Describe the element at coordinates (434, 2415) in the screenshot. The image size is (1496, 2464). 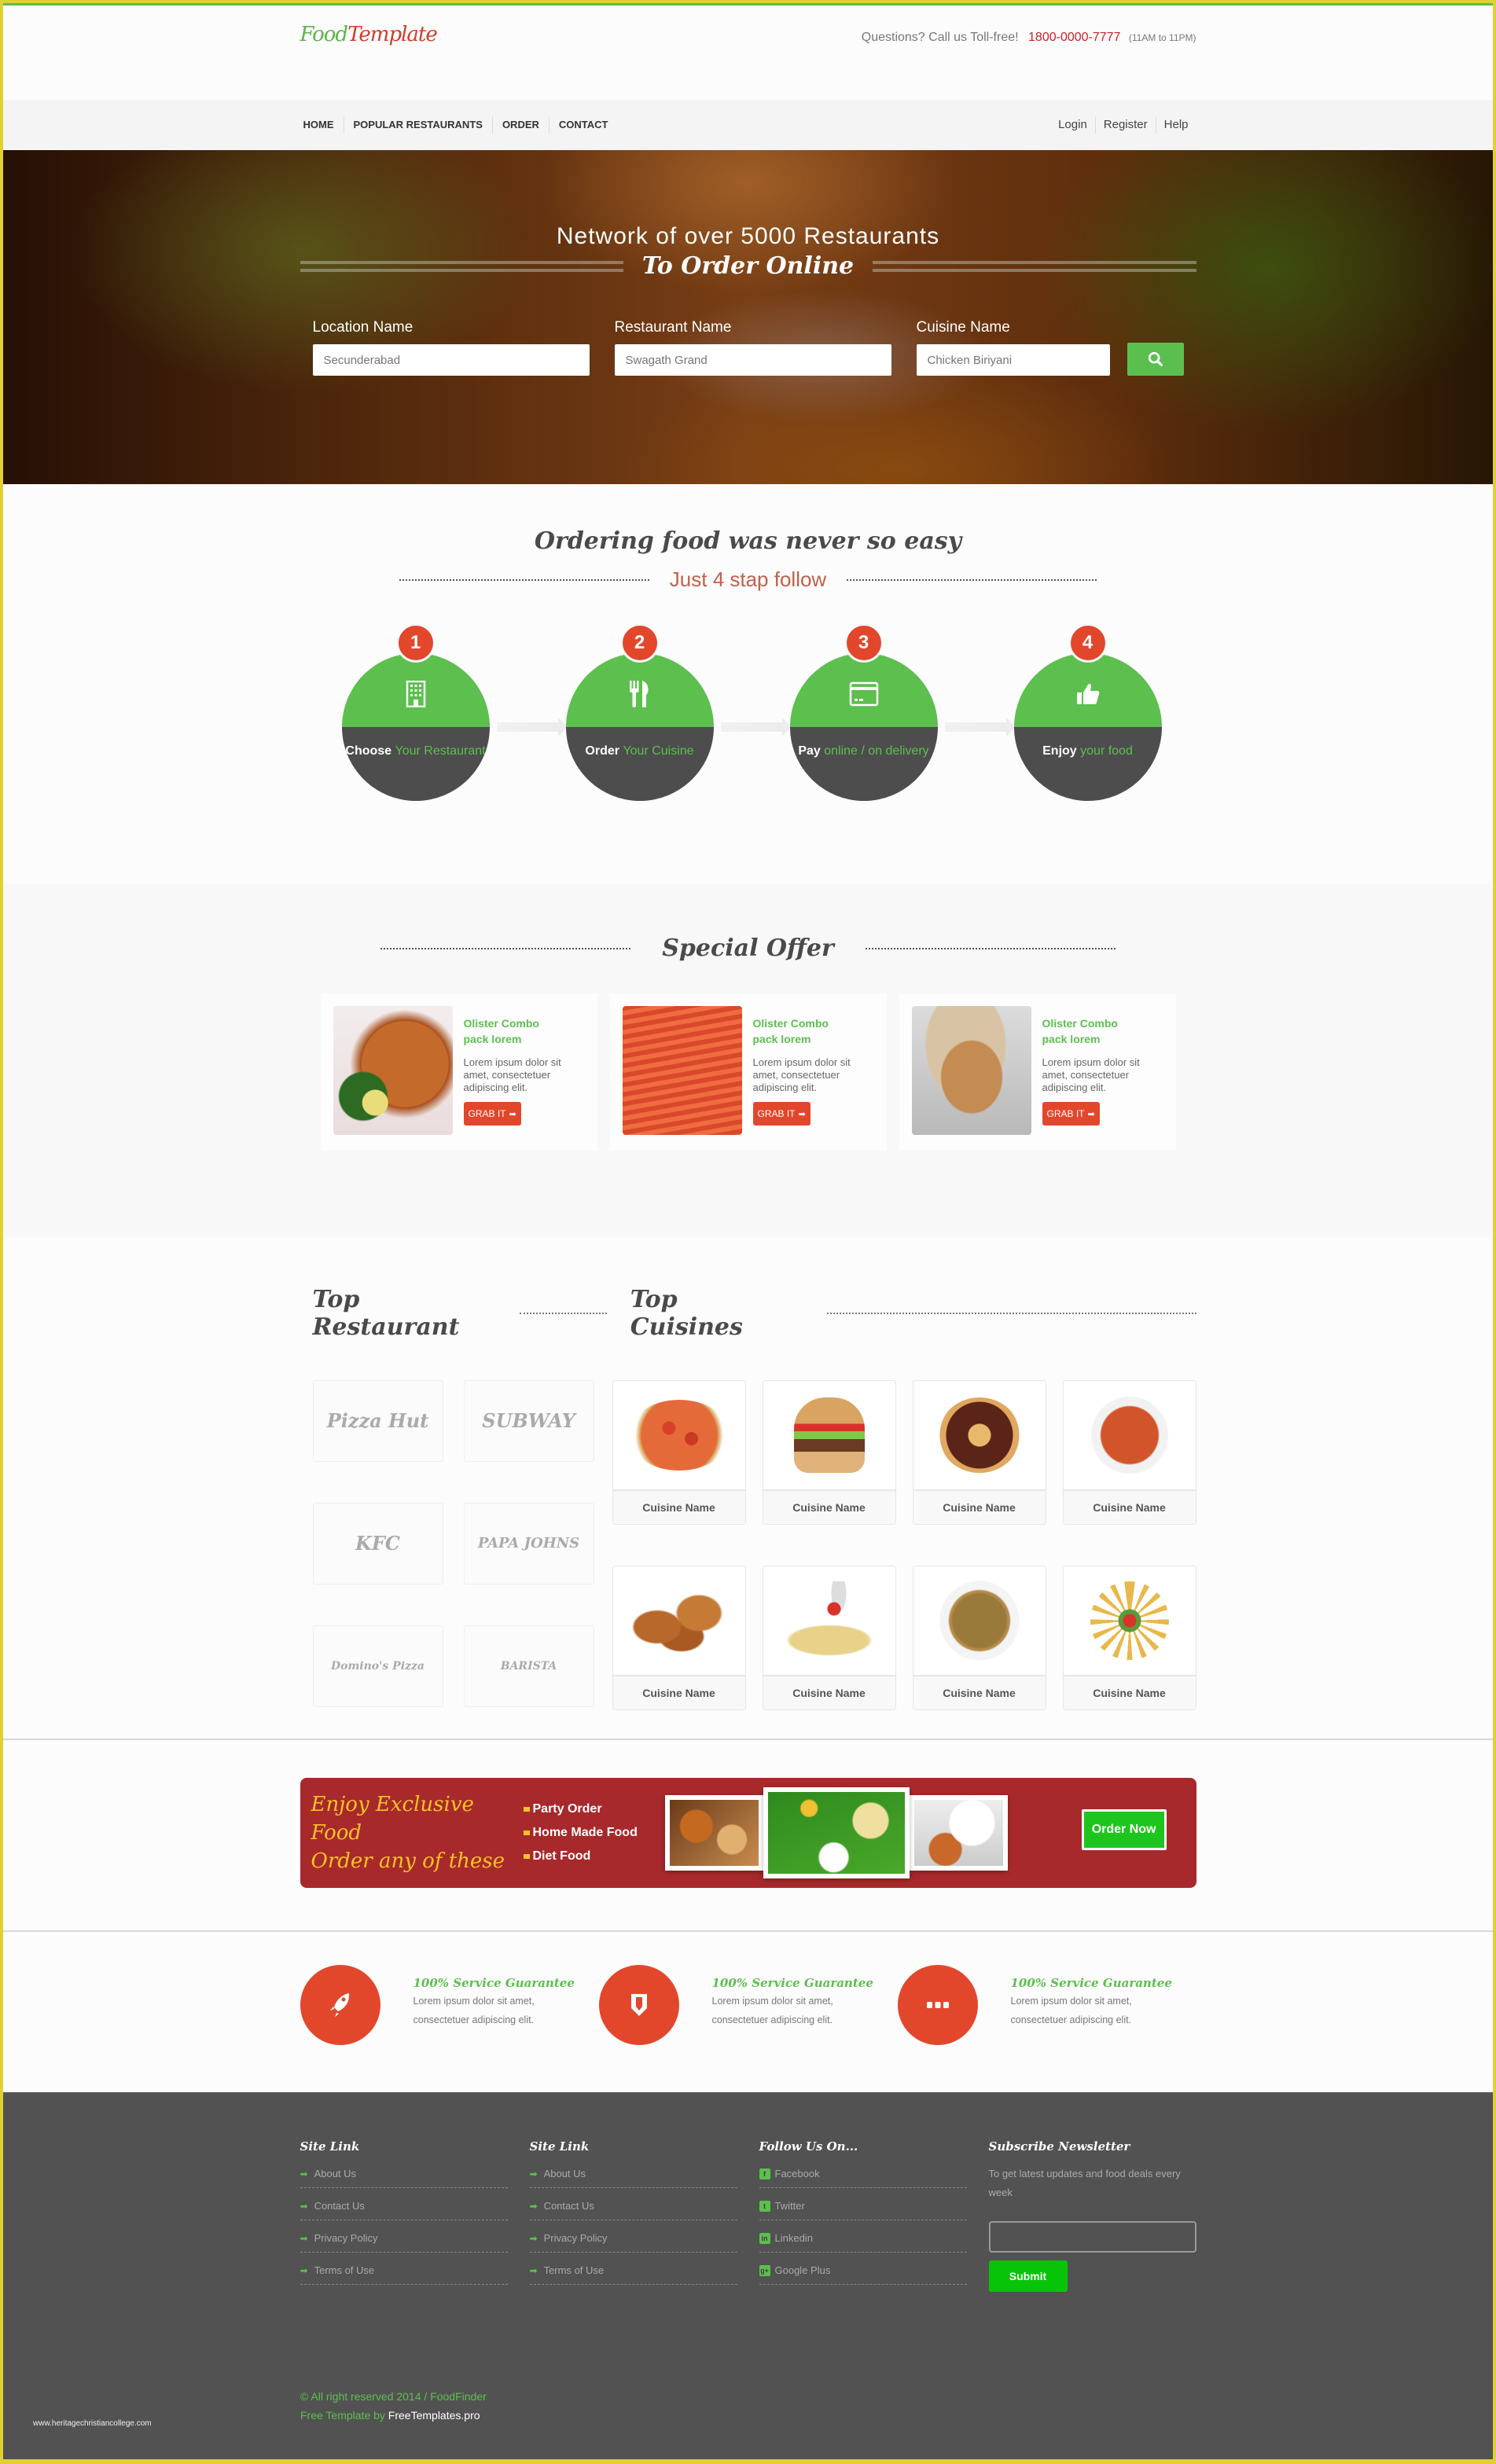
I see `credit-link: FreeTemplates.pro` at that location.